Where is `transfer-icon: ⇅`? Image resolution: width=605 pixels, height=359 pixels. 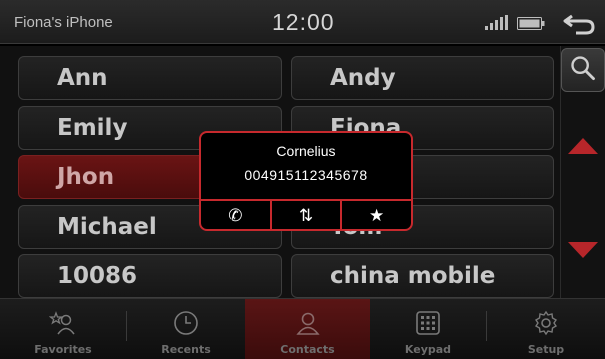 transfer-icon: ⇅ is located at coordinates (306, 216).